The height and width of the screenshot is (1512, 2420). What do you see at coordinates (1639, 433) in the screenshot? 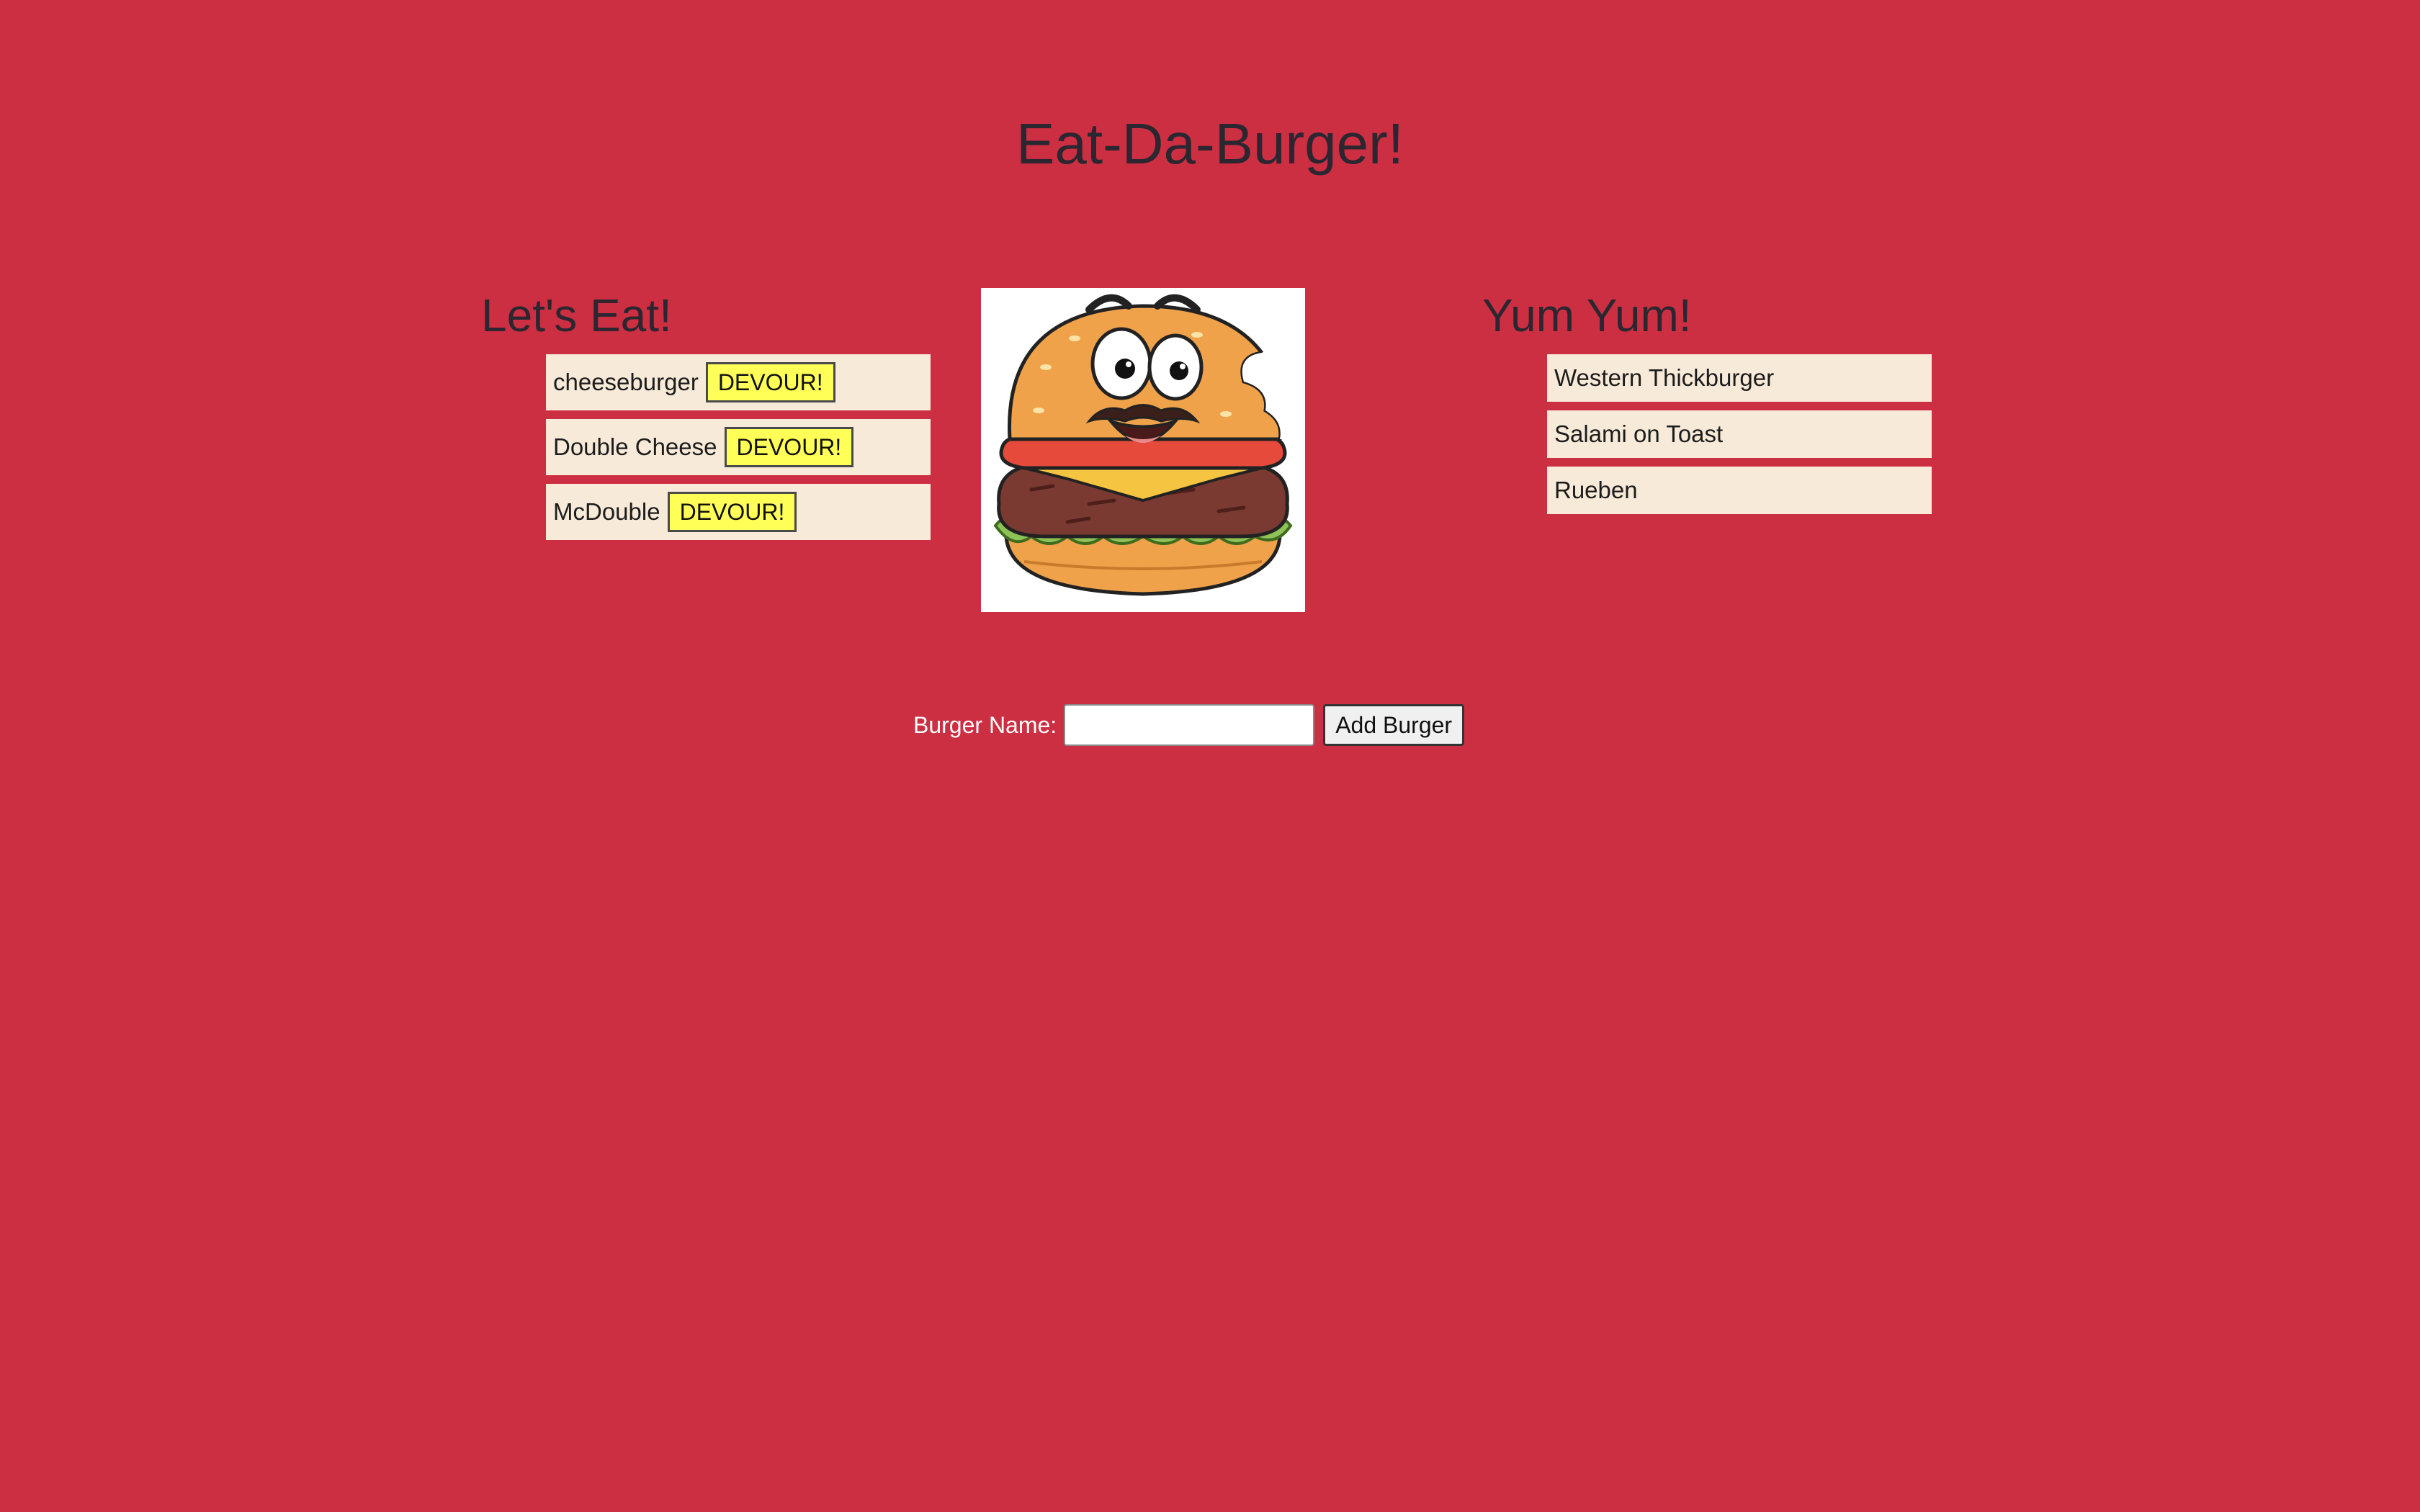
I see `burger-name: Salami on Toast` at bounding box center [1639, 433].